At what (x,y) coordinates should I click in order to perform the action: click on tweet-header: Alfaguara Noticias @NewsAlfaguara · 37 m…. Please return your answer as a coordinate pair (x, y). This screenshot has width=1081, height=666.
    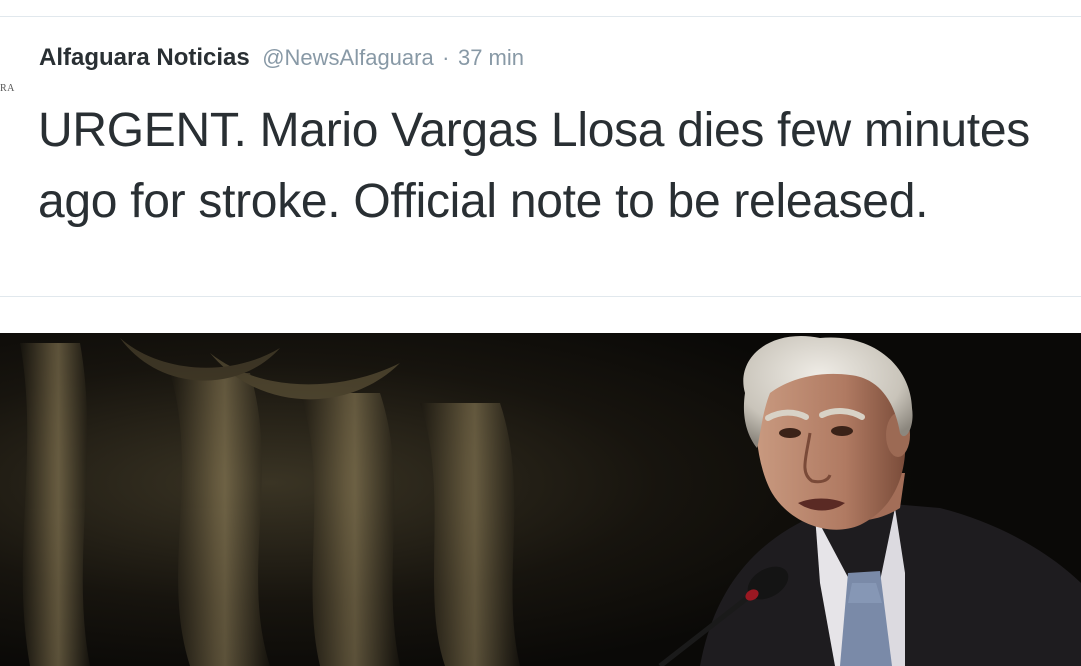
    Looking at the image, I should click on (281, 58).